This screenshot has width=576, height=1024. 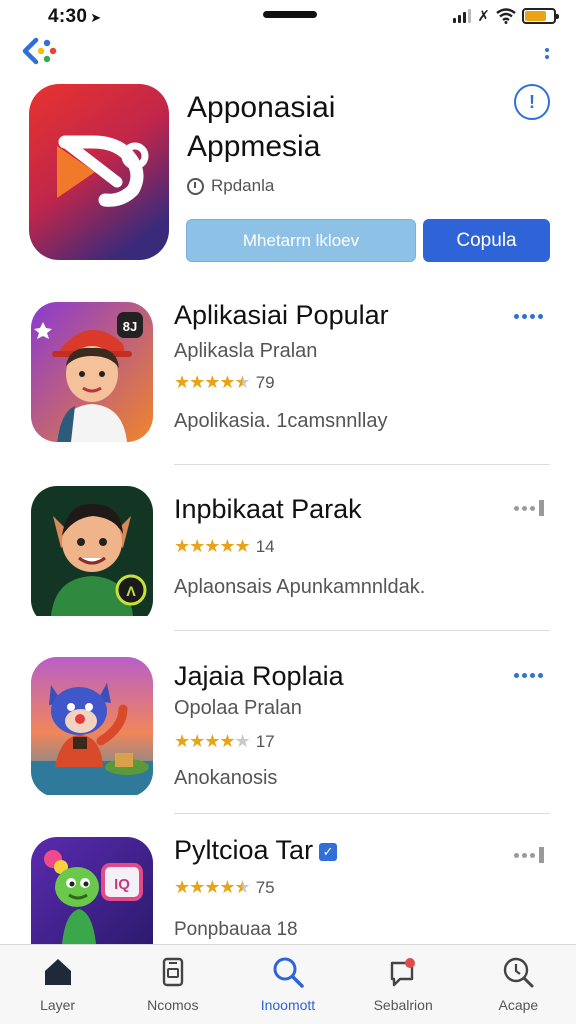 I want to click on back-button, so click(x=41, y=51).